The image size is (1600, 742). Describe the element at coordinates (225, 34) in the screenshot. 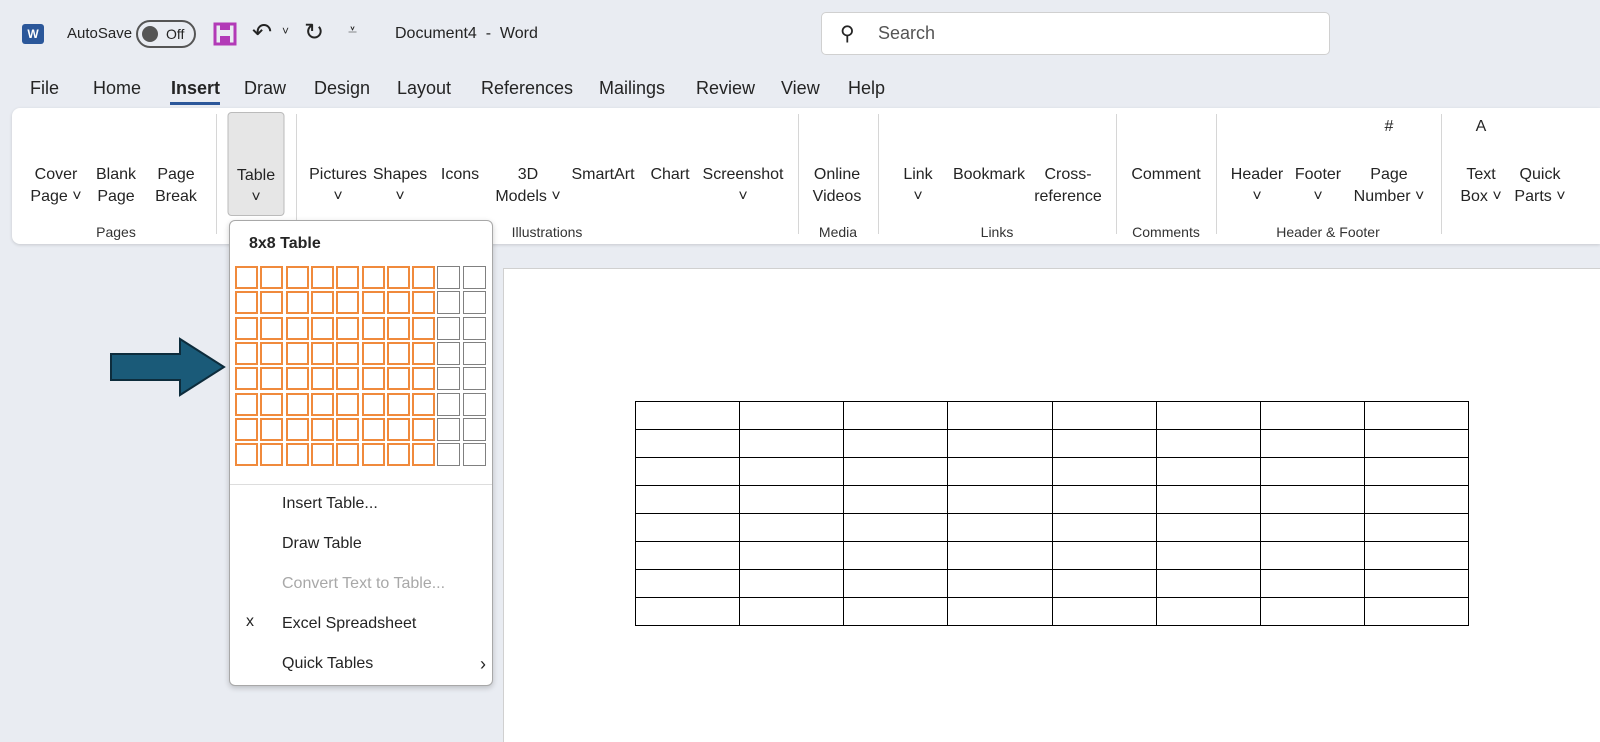

I see `save-icon` at that location.